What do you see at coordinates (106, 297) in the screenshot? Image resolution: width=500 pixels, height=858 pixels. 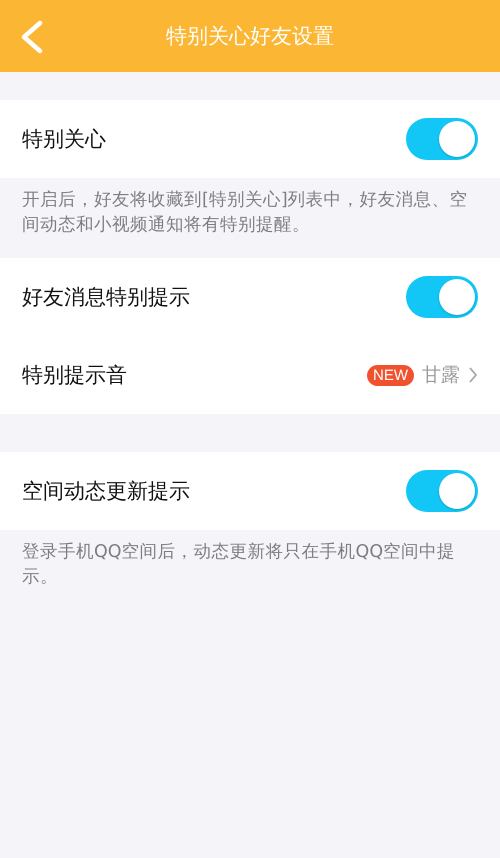 I see `setting-label: 好友消息特别提示` at bounding box center [106, 297].